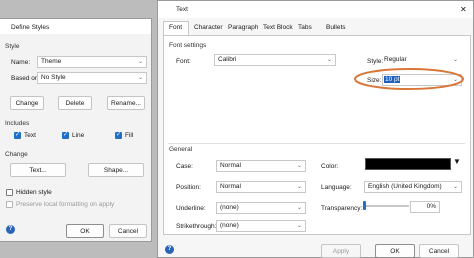 This screenshot has height=258, width=474. I want to click on include-text-checkbox: ✓, so click(17, 135).